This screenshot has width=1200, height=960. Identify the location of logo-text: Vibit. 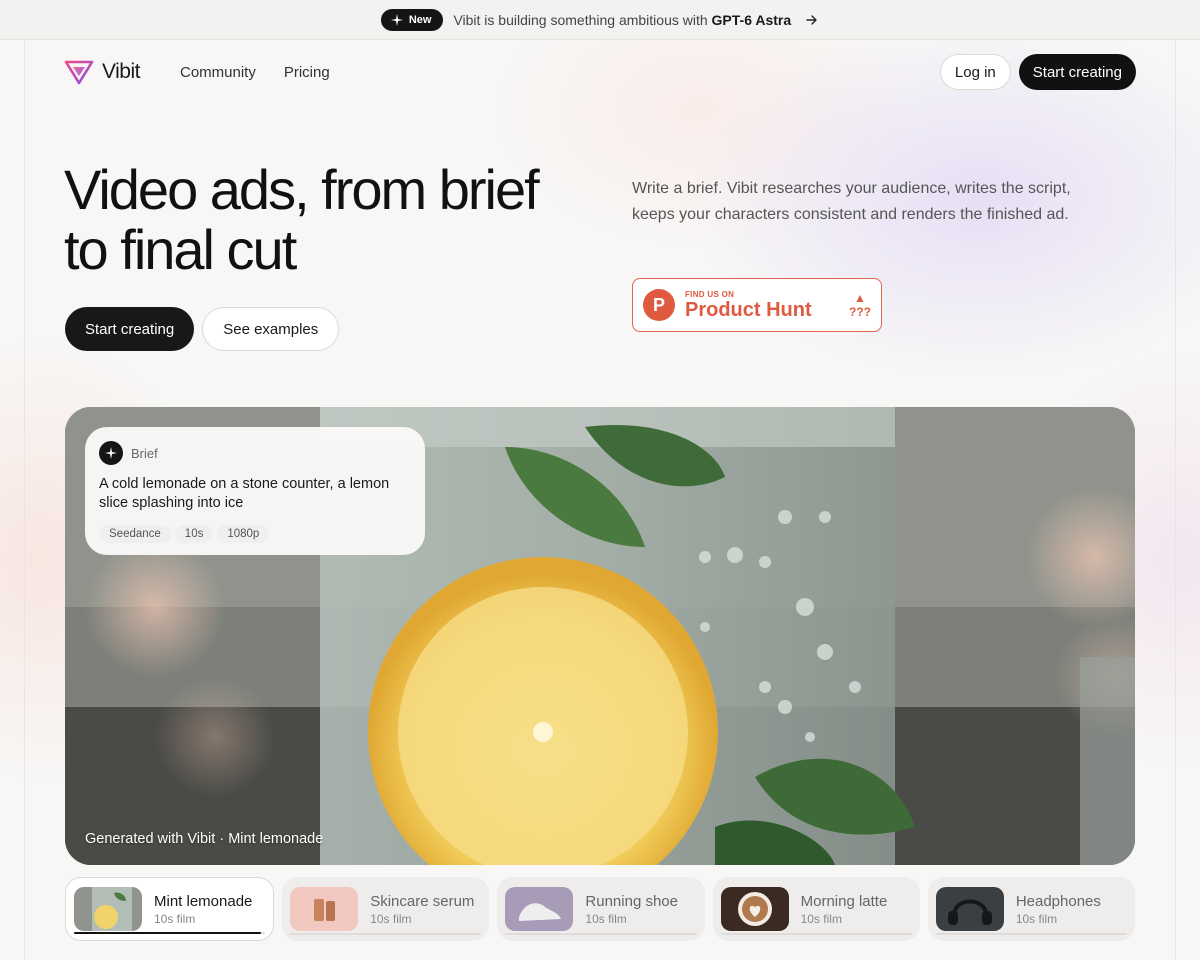
(121, 71).